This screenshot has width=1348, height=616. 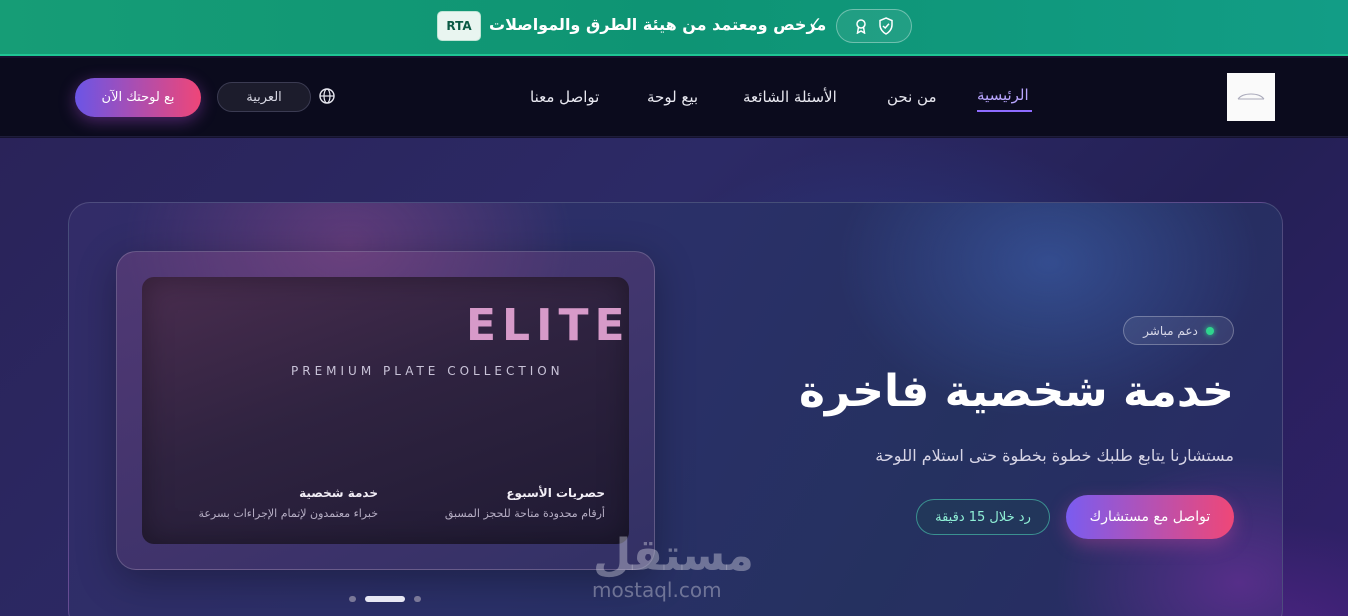 What do you see at coordinates (874, 26) in the screenshot?
I see `certification-badges` at bounding box center [874, 26].